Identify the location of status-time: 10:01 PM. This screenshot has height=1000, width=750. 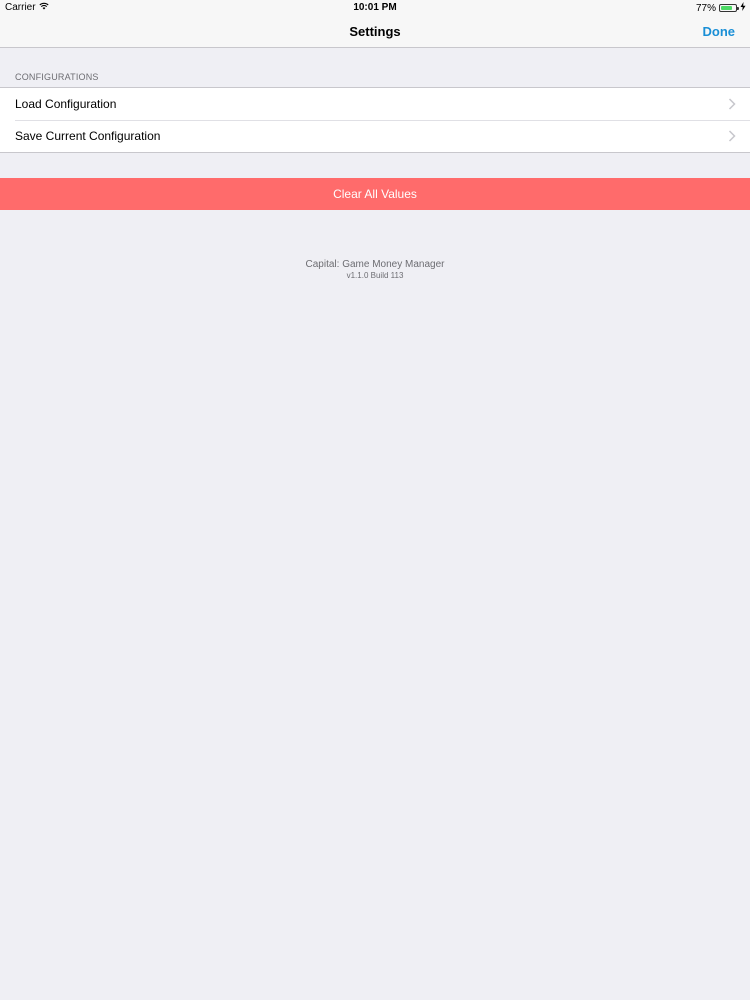
(375, 7).